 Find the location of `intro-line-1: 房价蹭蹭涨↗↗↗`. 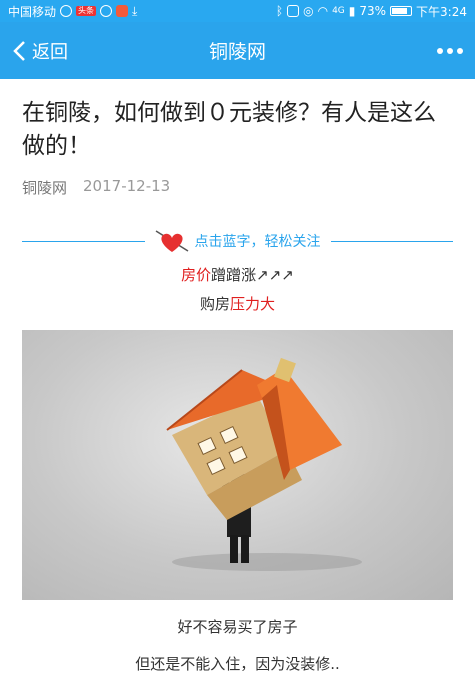

intro-line-1: 房价蹭蹭涨↗↗↗ is located at coordinates (237, 274).